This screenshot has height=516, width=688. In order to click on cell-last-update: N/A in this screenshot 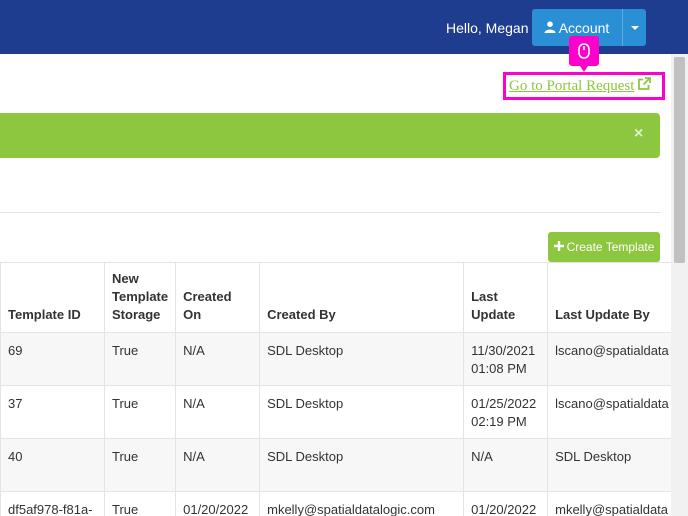, I will do `click(506, 465)`.